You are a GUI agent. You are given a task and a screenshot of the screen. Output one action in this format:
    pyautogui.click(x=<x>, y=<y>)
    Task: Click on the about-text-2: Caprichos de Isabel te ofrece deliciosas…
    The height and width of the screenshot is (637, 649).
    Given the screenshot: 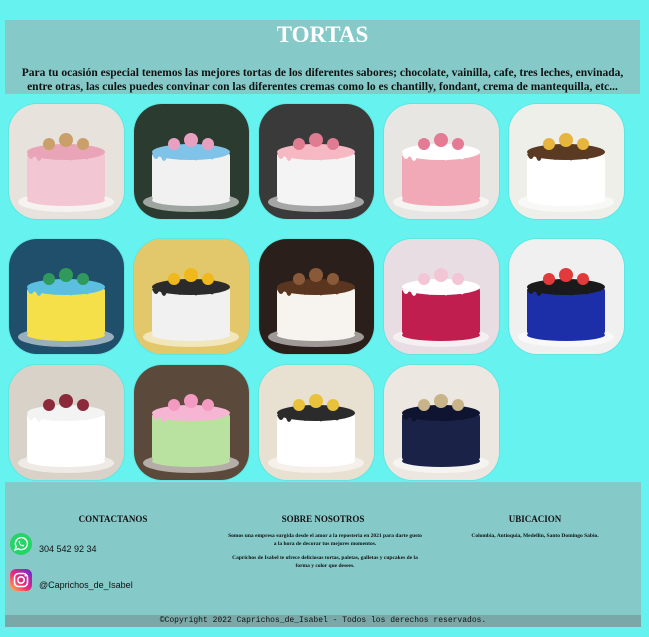 What is the action you would take?
    pyautogui.click(x=325, y=562)
    